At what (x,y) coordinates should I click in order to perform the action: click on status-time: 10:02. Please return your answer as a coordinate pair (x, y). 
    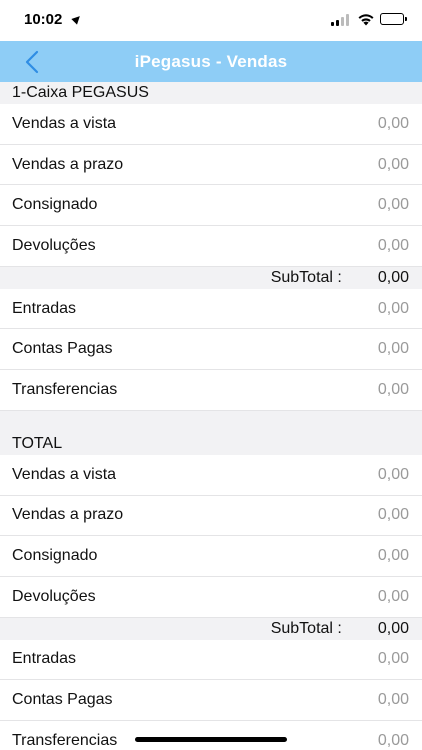
    Looking at the image, I should click on (43, 19).